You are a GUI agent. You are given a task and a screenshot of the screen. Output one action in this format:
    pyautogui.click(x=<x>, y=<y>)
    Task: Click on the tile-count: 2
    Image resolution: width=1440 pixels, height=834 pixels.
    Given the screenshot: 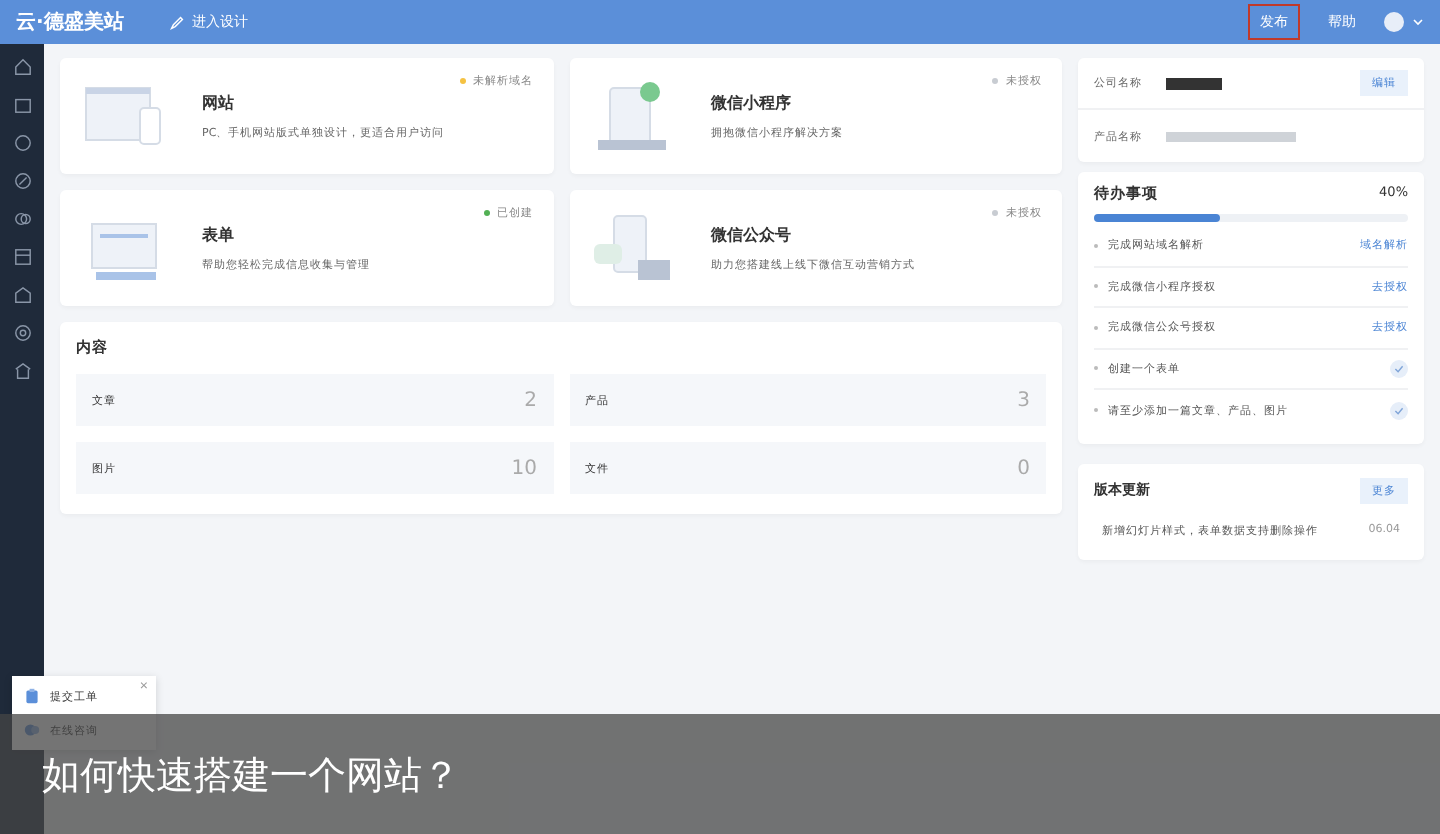 What is the action you would take?
    pyautogui.click(x=530, y=400)
    